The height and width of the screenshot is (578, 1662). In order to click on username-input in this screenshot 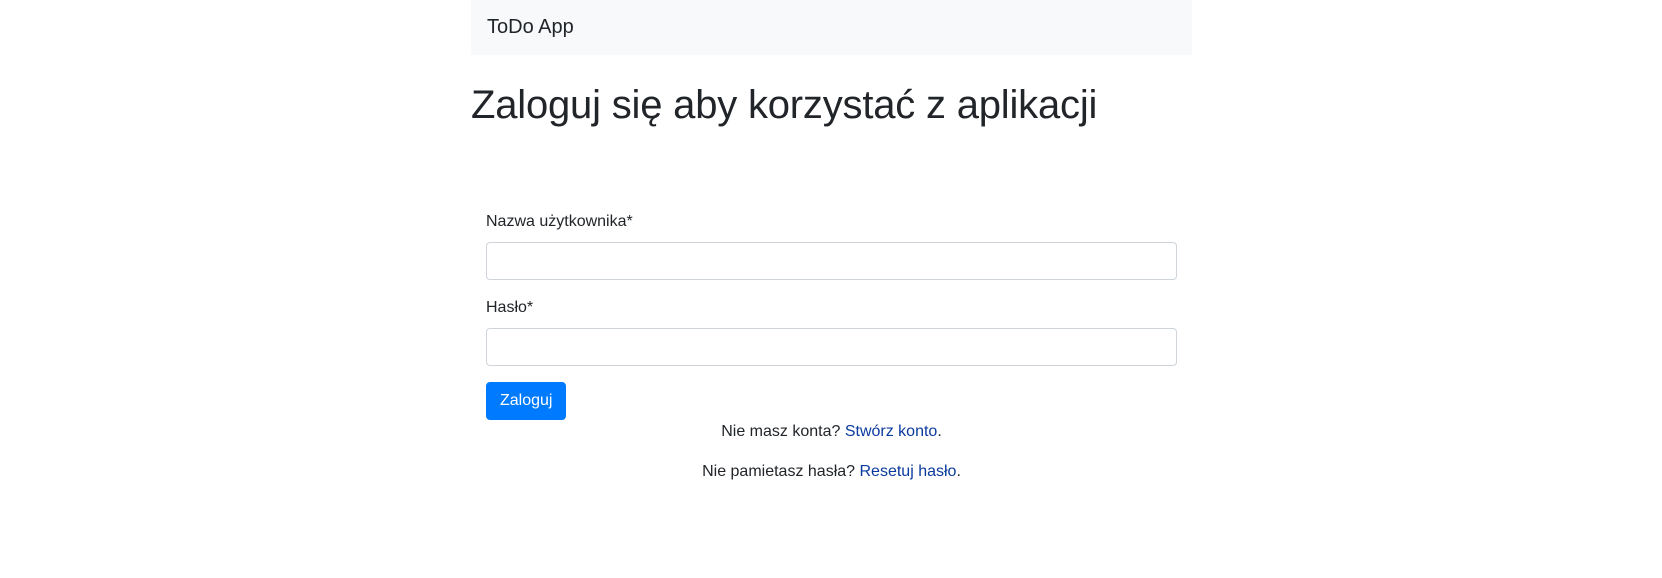, I will do `click(831, 261)`.